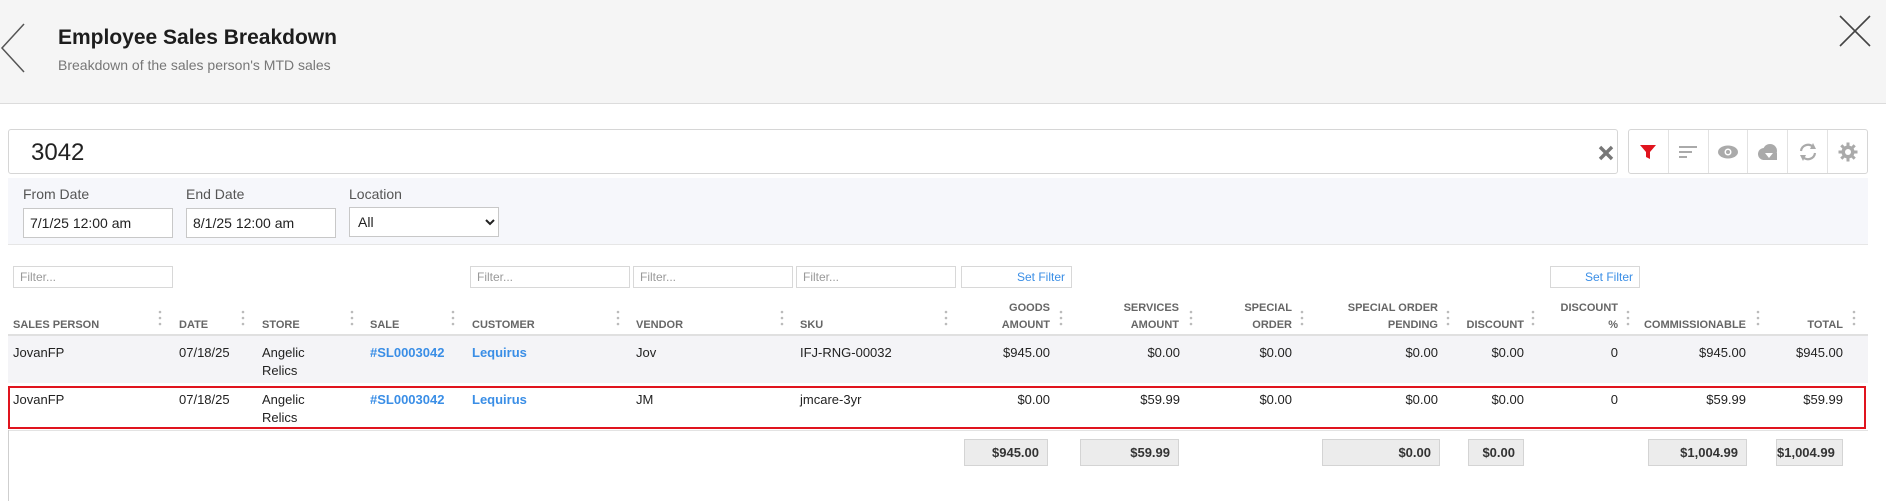 Image resolution: width=1886 pixels, height=501 pixels. What do you see at coordinates (12, 48) in the screenshot?
I see `chevron-left-icon` at bounding box center [12, 48].